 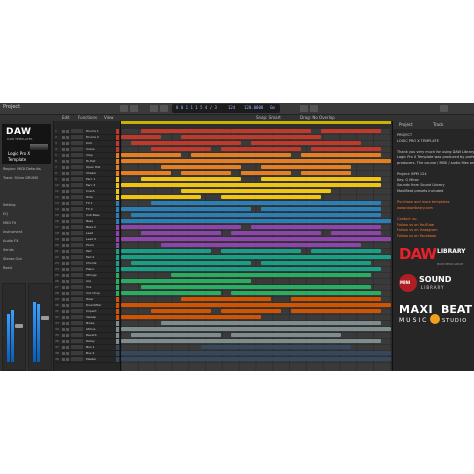 What do you see at coordinates (438, 124) in the screenshot?
I see `tab-track: Track` at bounding box center [438, 124].